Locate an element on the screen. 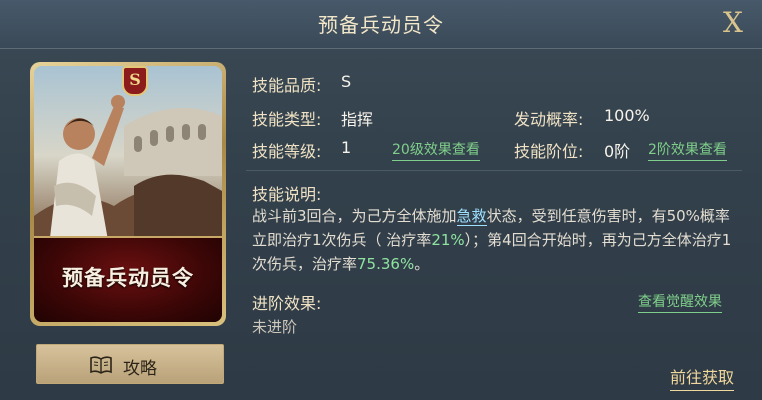 Image resolution: width=762 pixels, height=400 pixels. book-icon is located at coordinates (101, 365).